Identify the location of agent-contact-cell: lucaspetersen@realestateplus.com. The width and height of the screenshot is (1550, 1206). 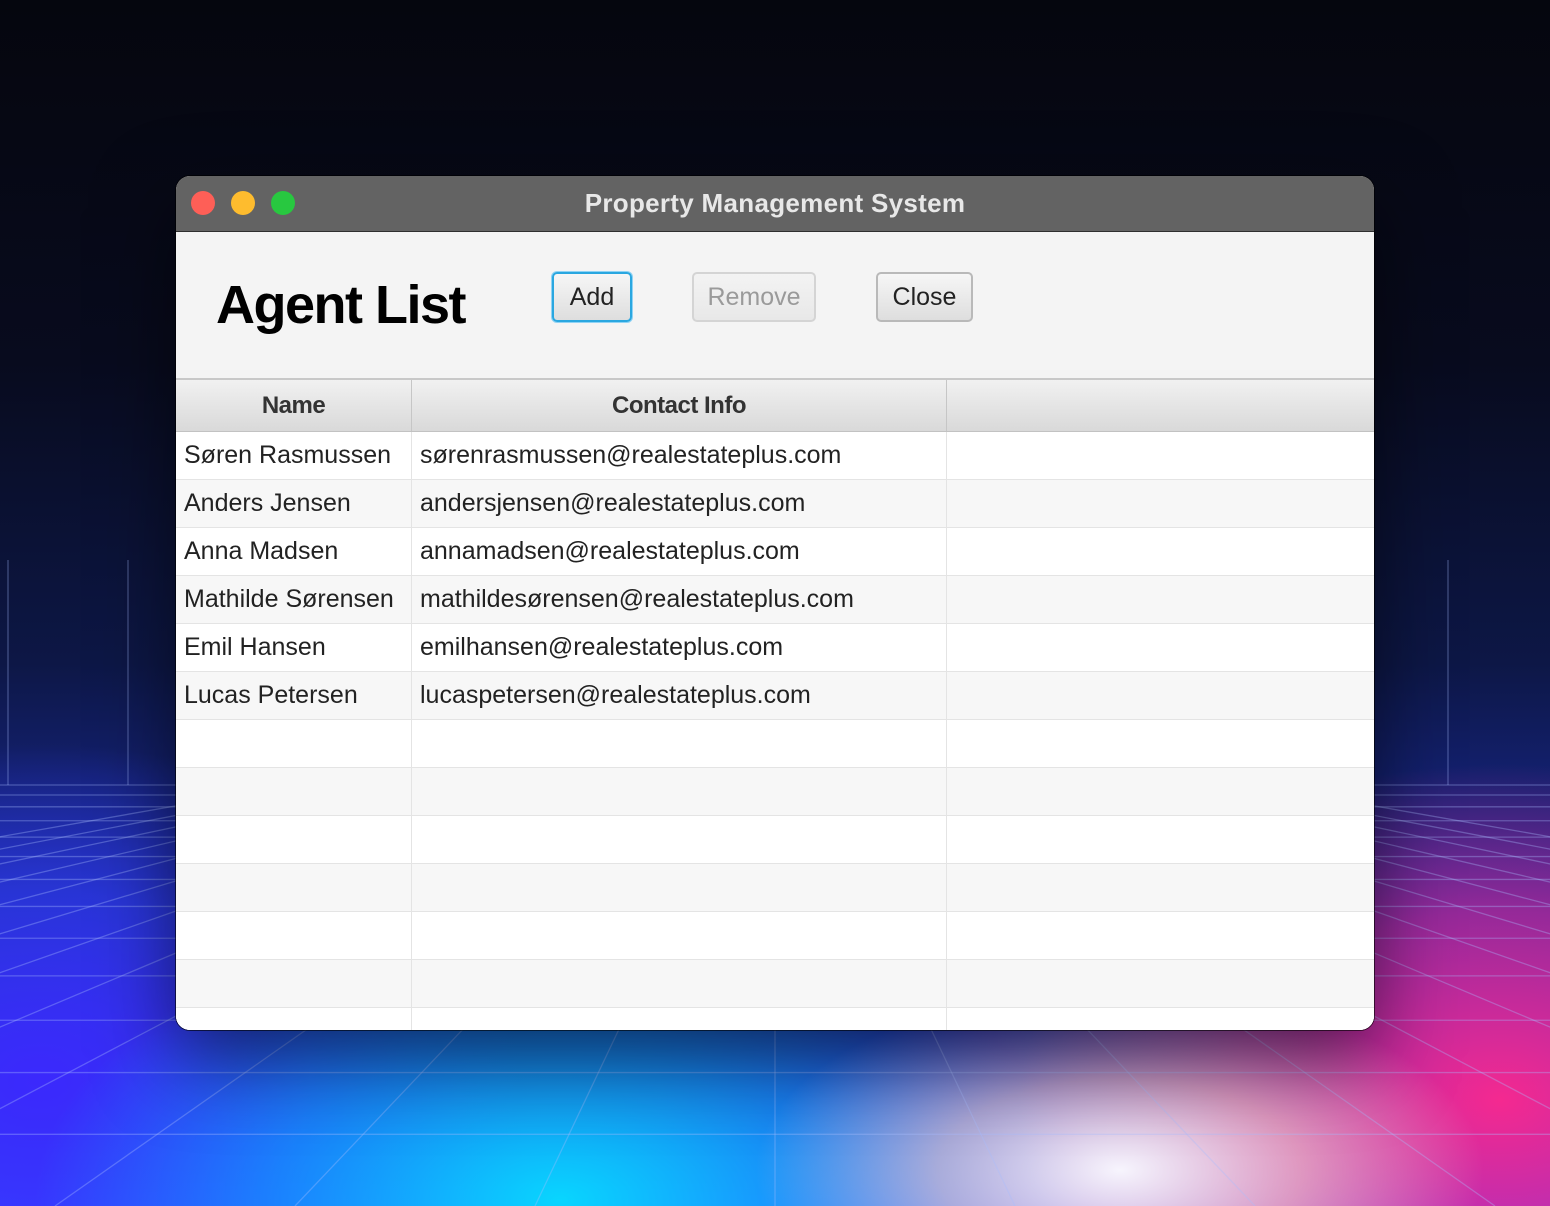
(679, 695).